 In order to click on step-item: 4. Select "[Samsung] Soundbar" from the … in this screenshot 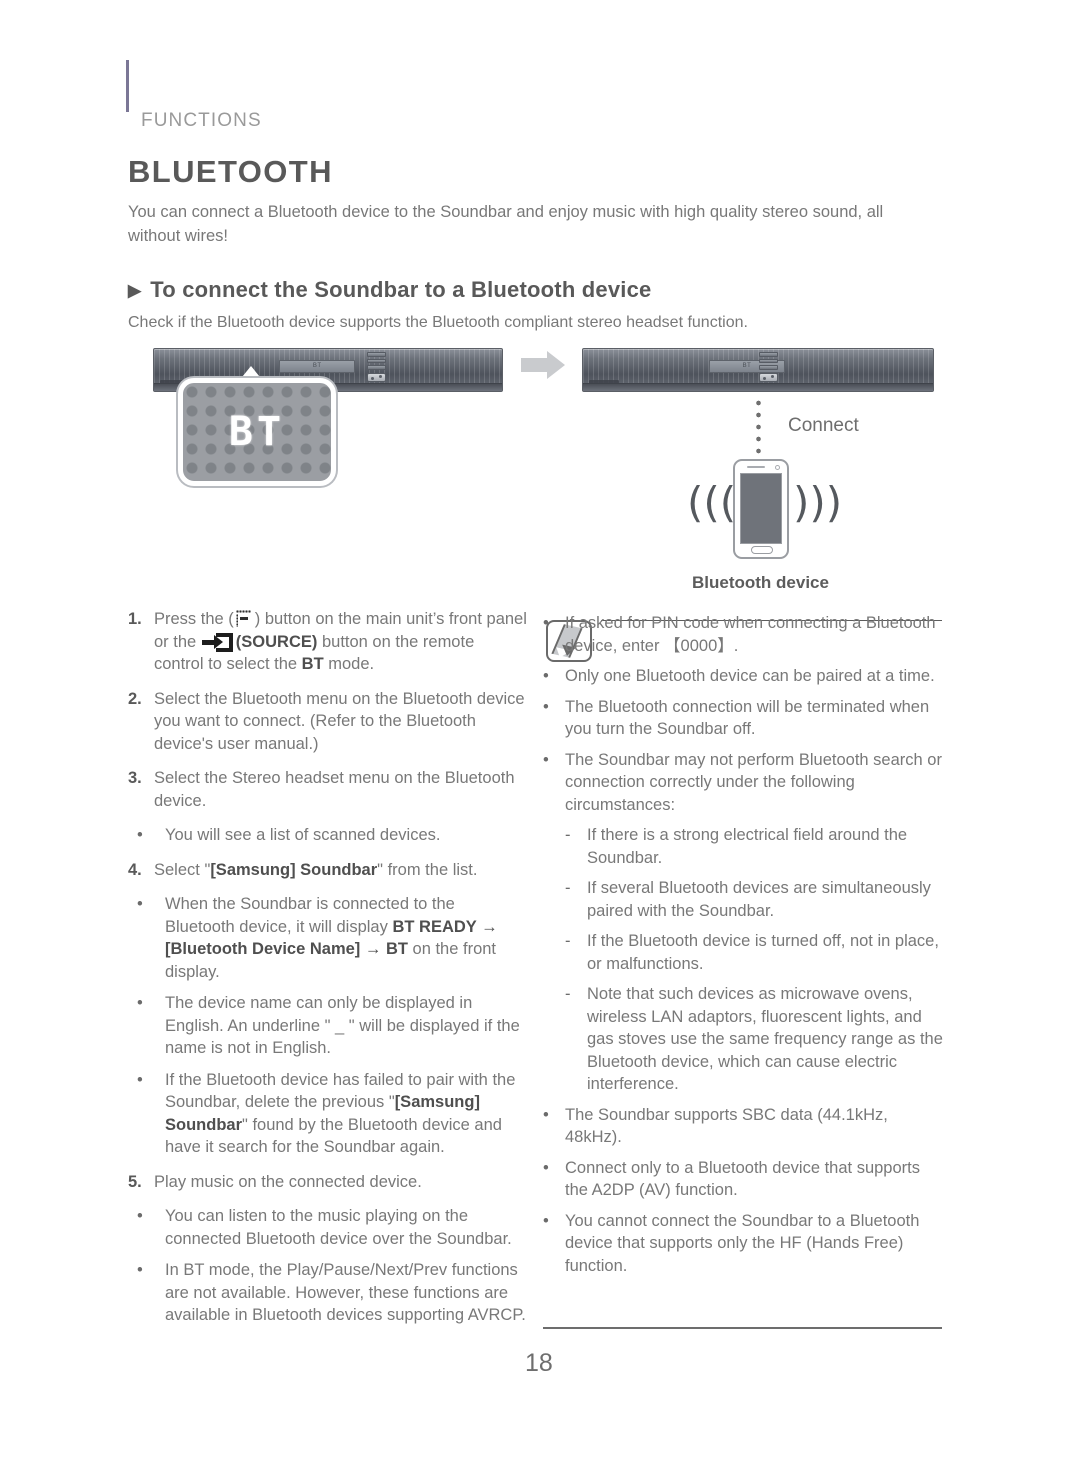, I will do `click(328, 870)`.